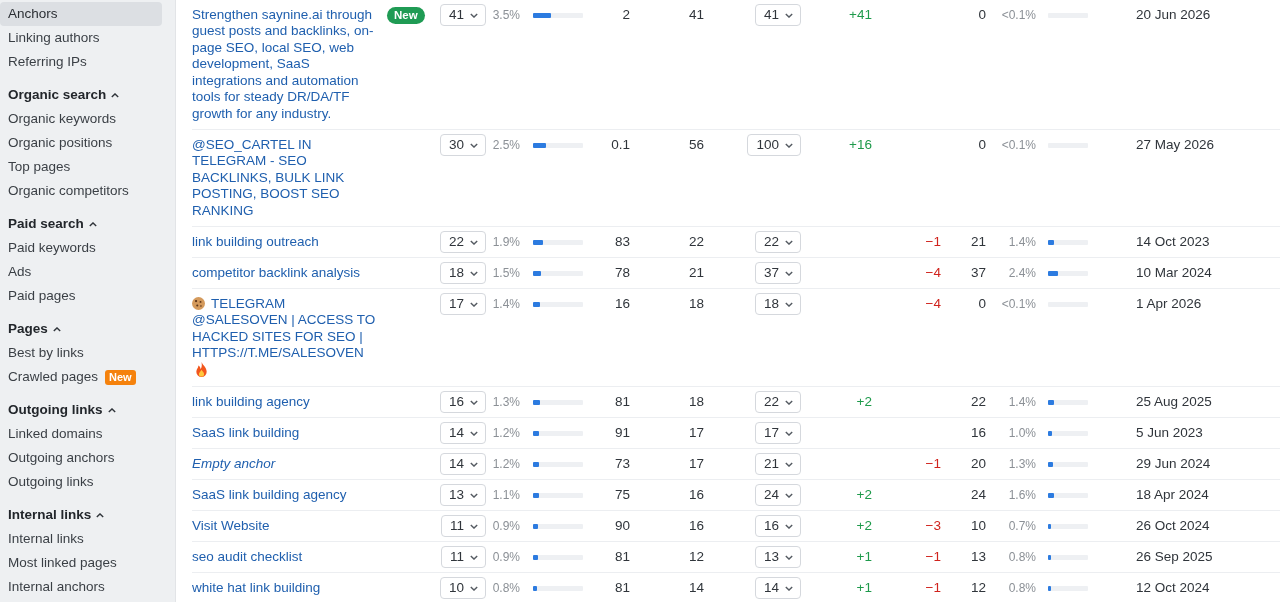 This screenshot has width=1280, height=602. Describe the element at coordinates (55, 434) in the screenshot. I see `sidebar-item: Linked domains` at that location.